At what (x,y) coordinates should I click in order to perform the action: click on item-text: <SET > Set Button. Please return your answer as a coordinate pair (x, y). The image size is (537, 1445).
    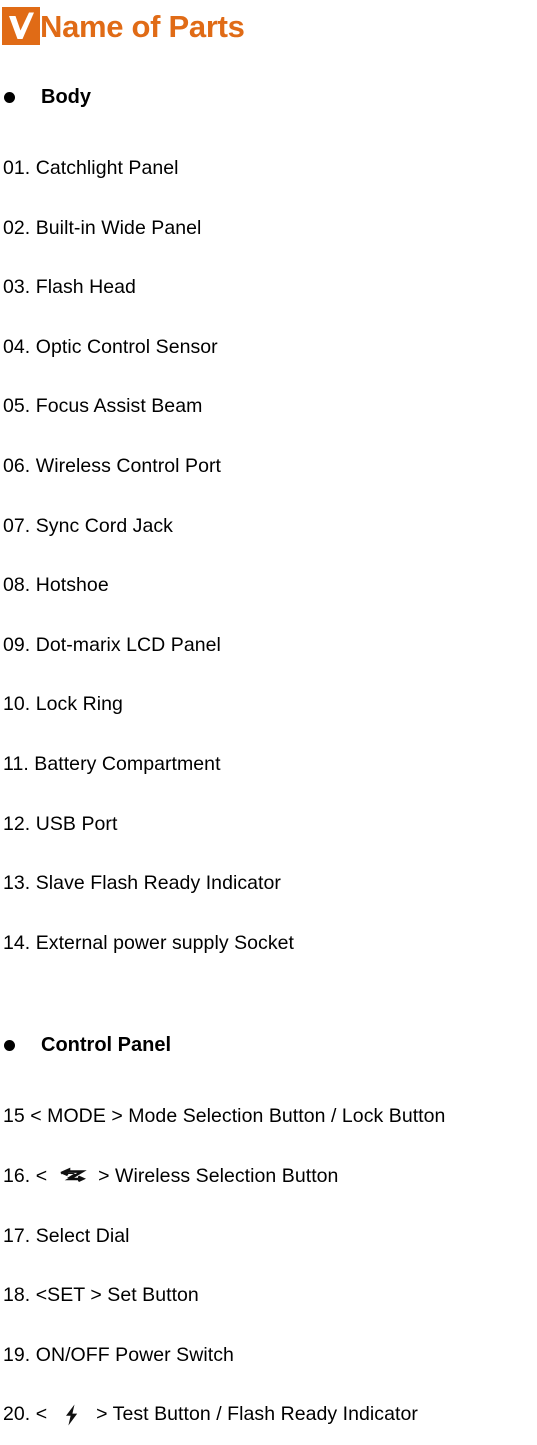
    Looking at the image, I should click on (114, 1295).